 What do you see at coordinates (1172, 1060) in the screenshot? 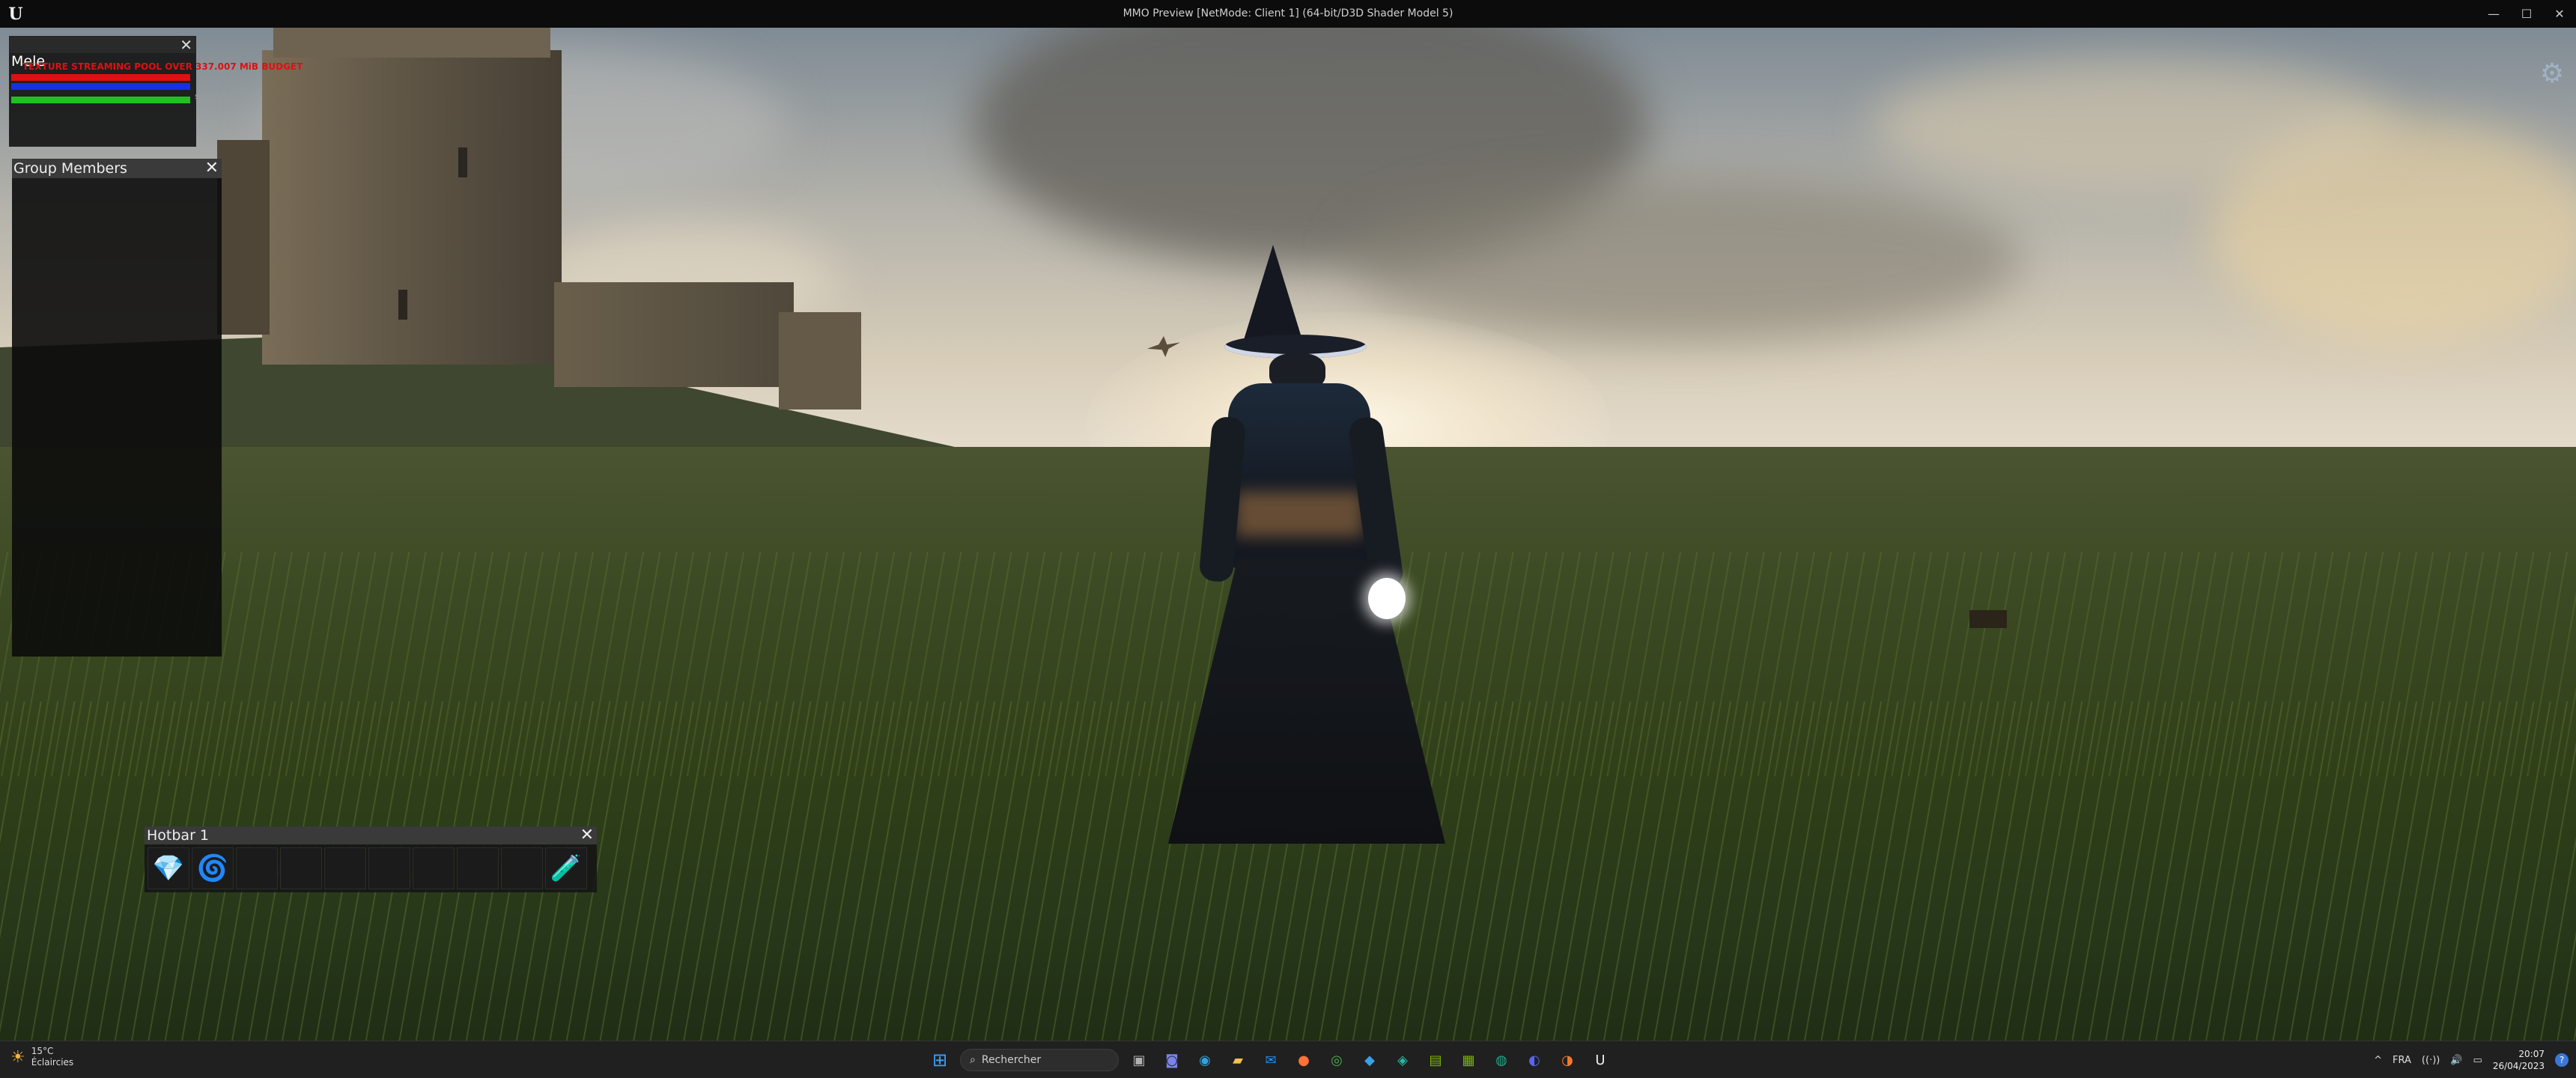
I see `taskbar-app-teams-icon: ◙` at bounding box center [1172, 1060].